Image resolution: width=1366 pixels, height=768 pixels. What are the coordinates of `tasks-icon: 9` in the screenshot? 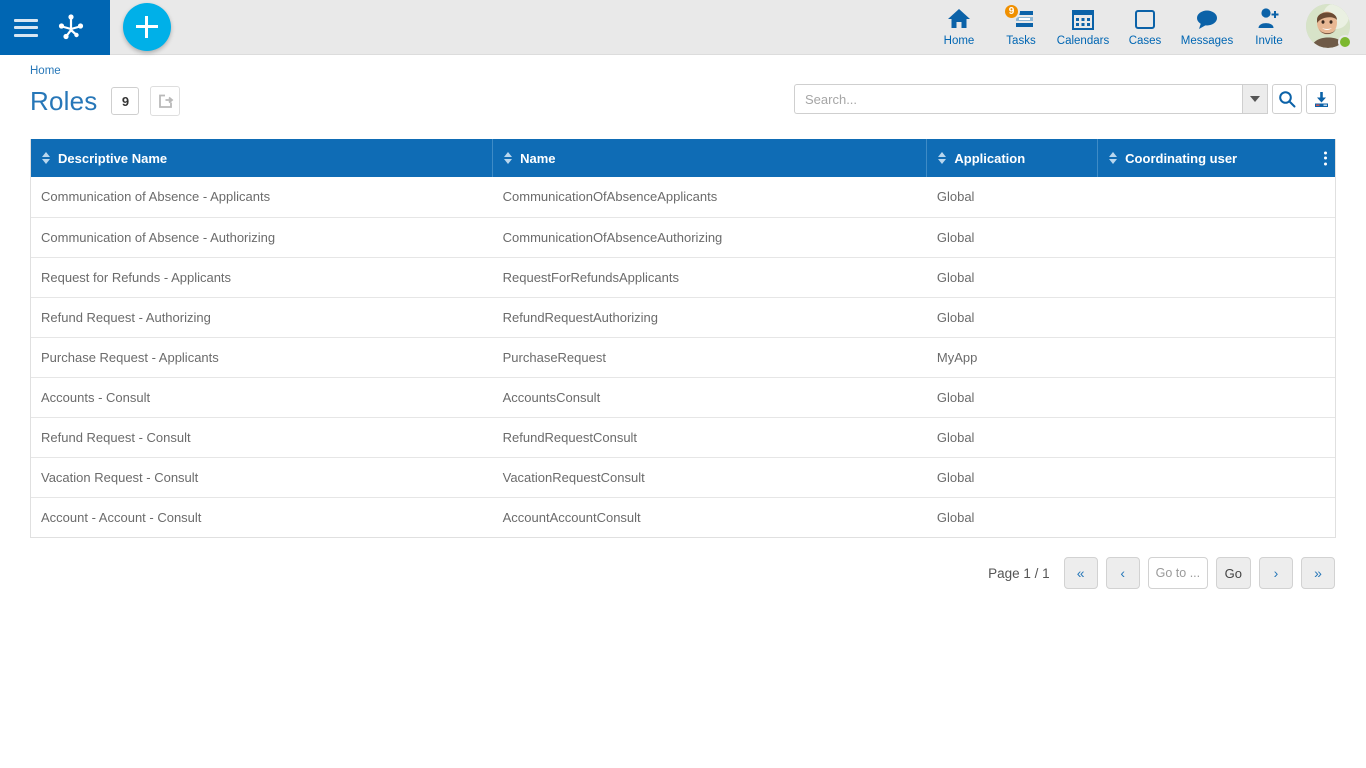 It's located at (1019, 17).